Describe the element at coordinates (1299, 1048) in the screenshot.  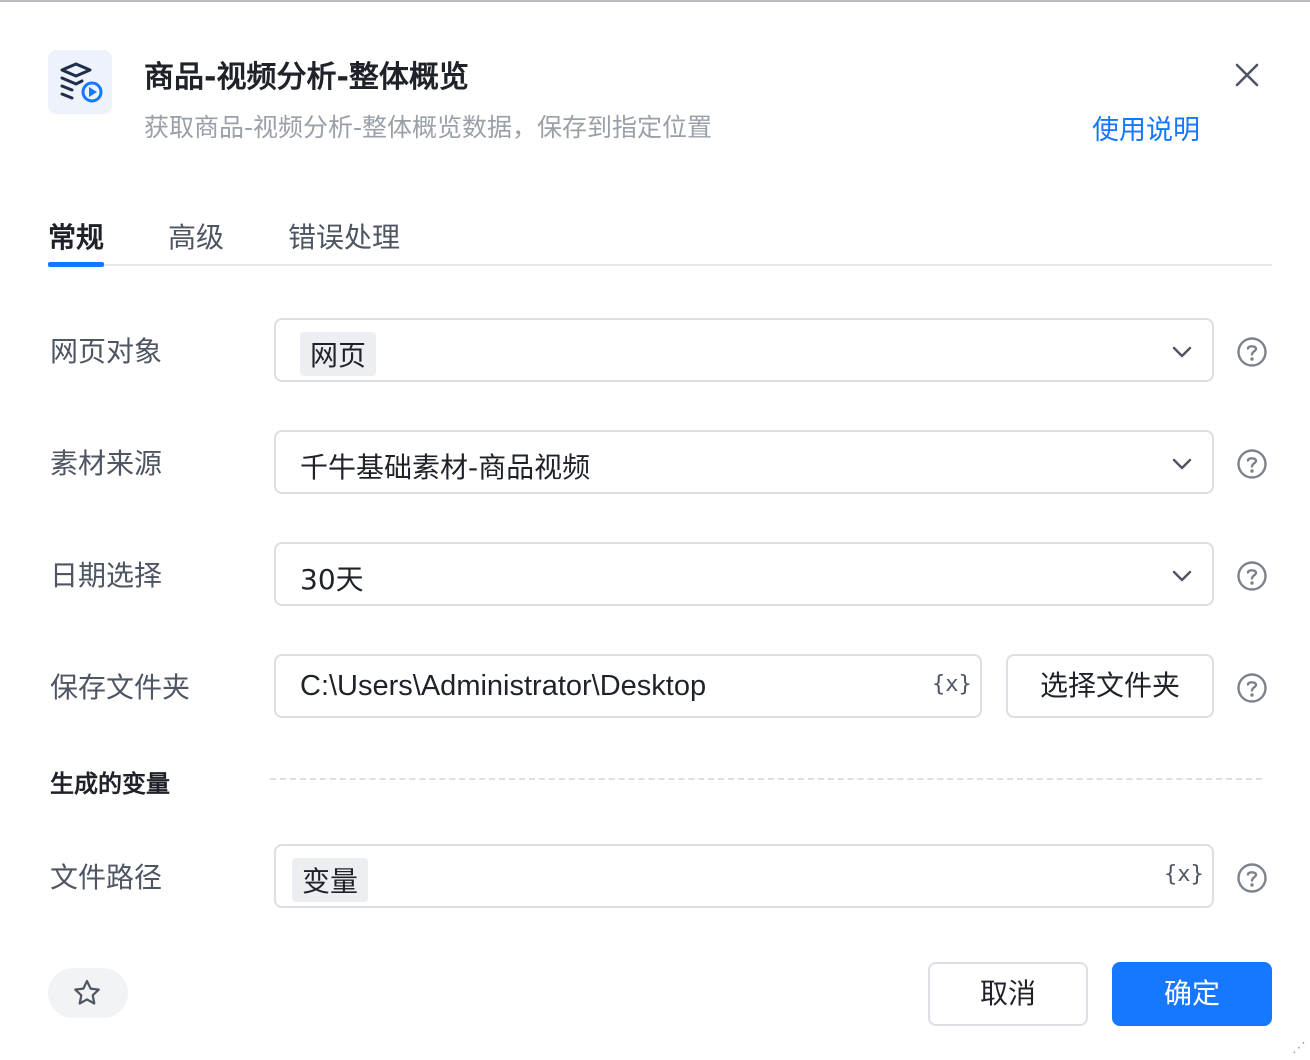
I see `resize-grip-icon: ⋰` at that location.